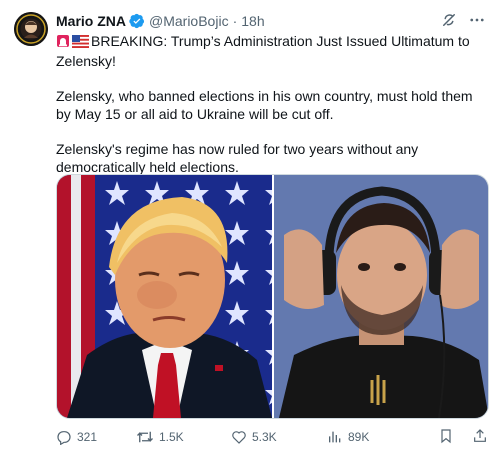 The width and height of the screenshot is (500, 454). I want to click on heart-icon, so click(239, 437).